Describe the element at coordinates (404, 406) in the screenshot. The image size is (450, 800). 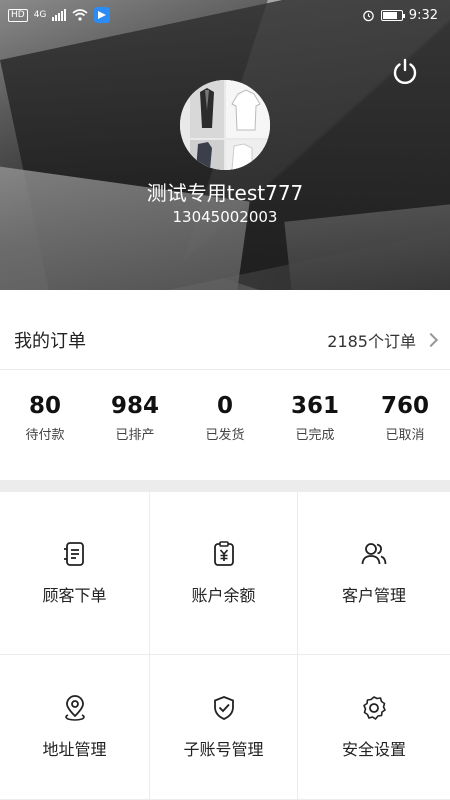
I see `stat-value: 760` at that location.